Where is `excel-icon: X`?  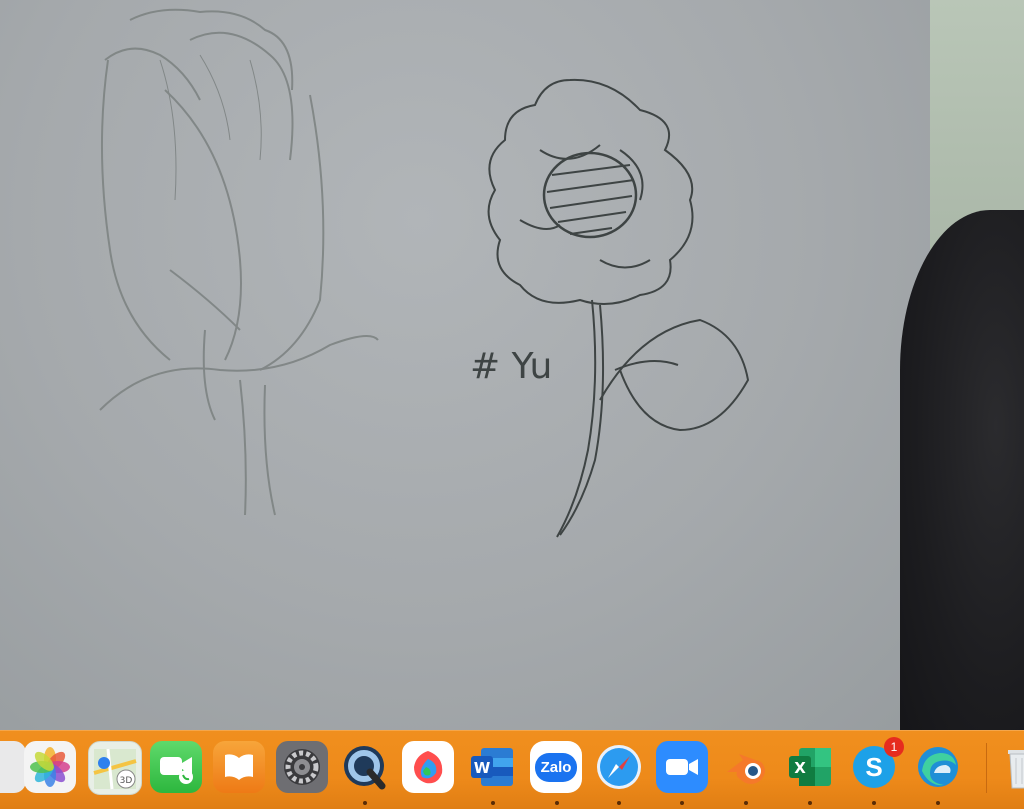 excel-icon: X is located at coordinates (810, 767).